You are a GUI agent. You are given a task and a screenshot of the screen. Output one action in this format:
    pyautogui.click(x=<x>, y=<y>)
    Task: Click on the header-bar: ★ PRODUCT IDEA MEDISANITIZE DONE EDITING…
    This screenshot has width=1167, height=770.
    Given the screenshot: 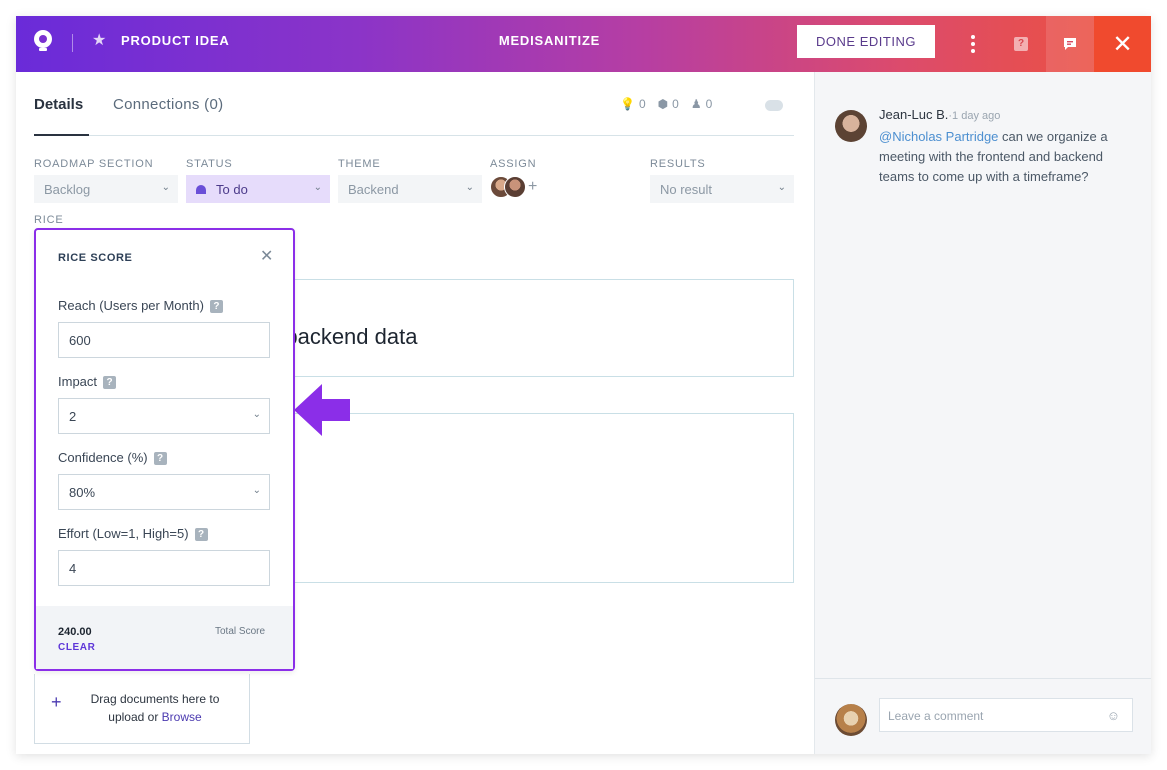 What is the action you would take?
    pyautogui.click(x=583, y=44)
    